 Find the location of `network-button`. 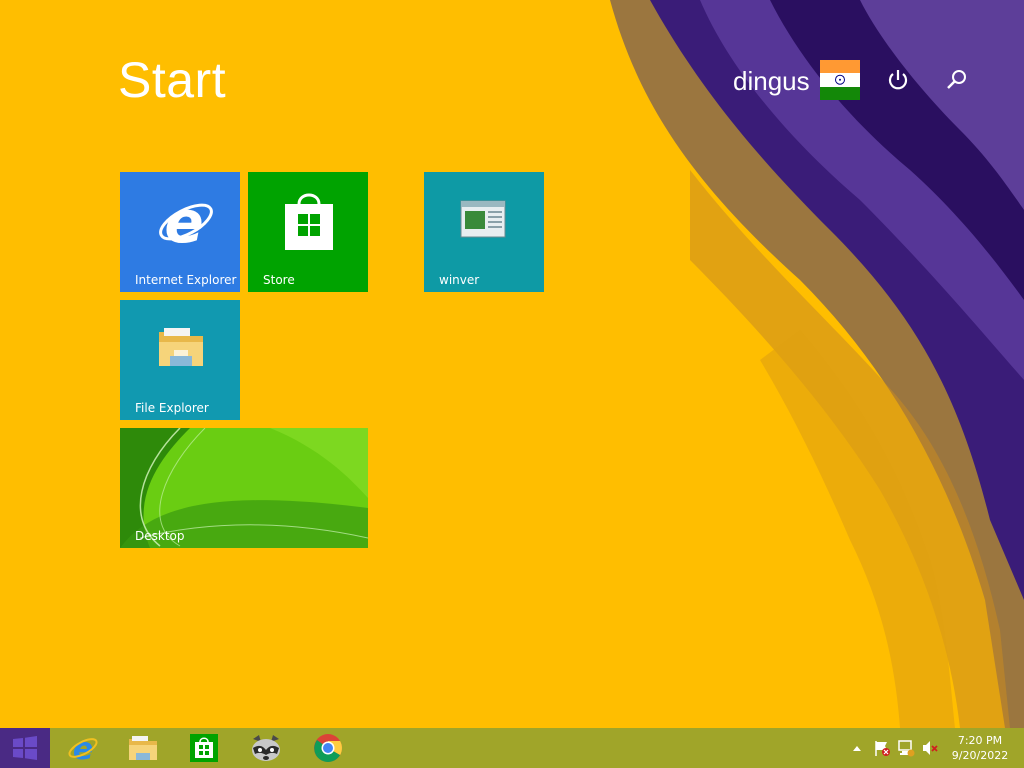

network-button is located at coordinates (906, 748).